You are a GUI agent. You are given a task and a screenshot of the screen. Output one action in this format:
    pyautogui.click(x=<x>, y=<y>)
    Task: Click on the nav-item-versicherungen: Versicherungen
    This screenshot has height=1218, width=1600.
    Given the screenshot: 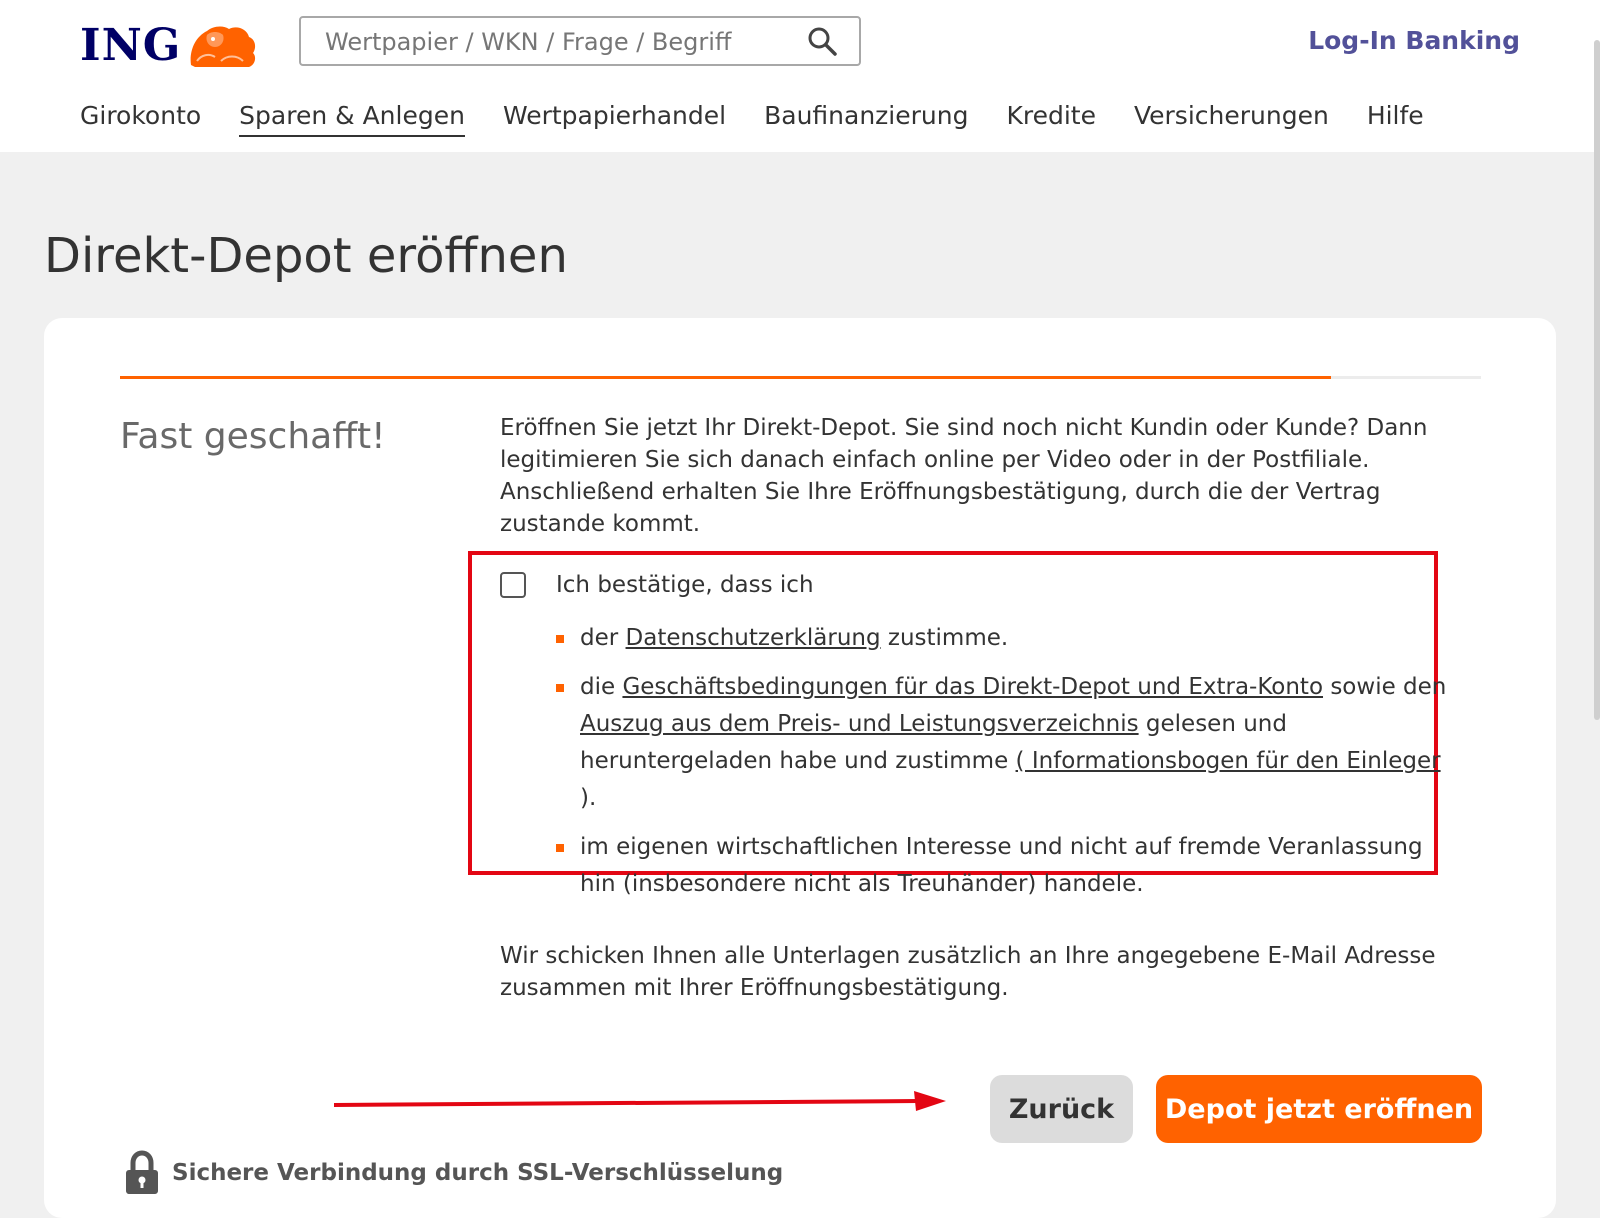 What is the action you would take?
    pyautogui.click(x=1231, y=118)
    